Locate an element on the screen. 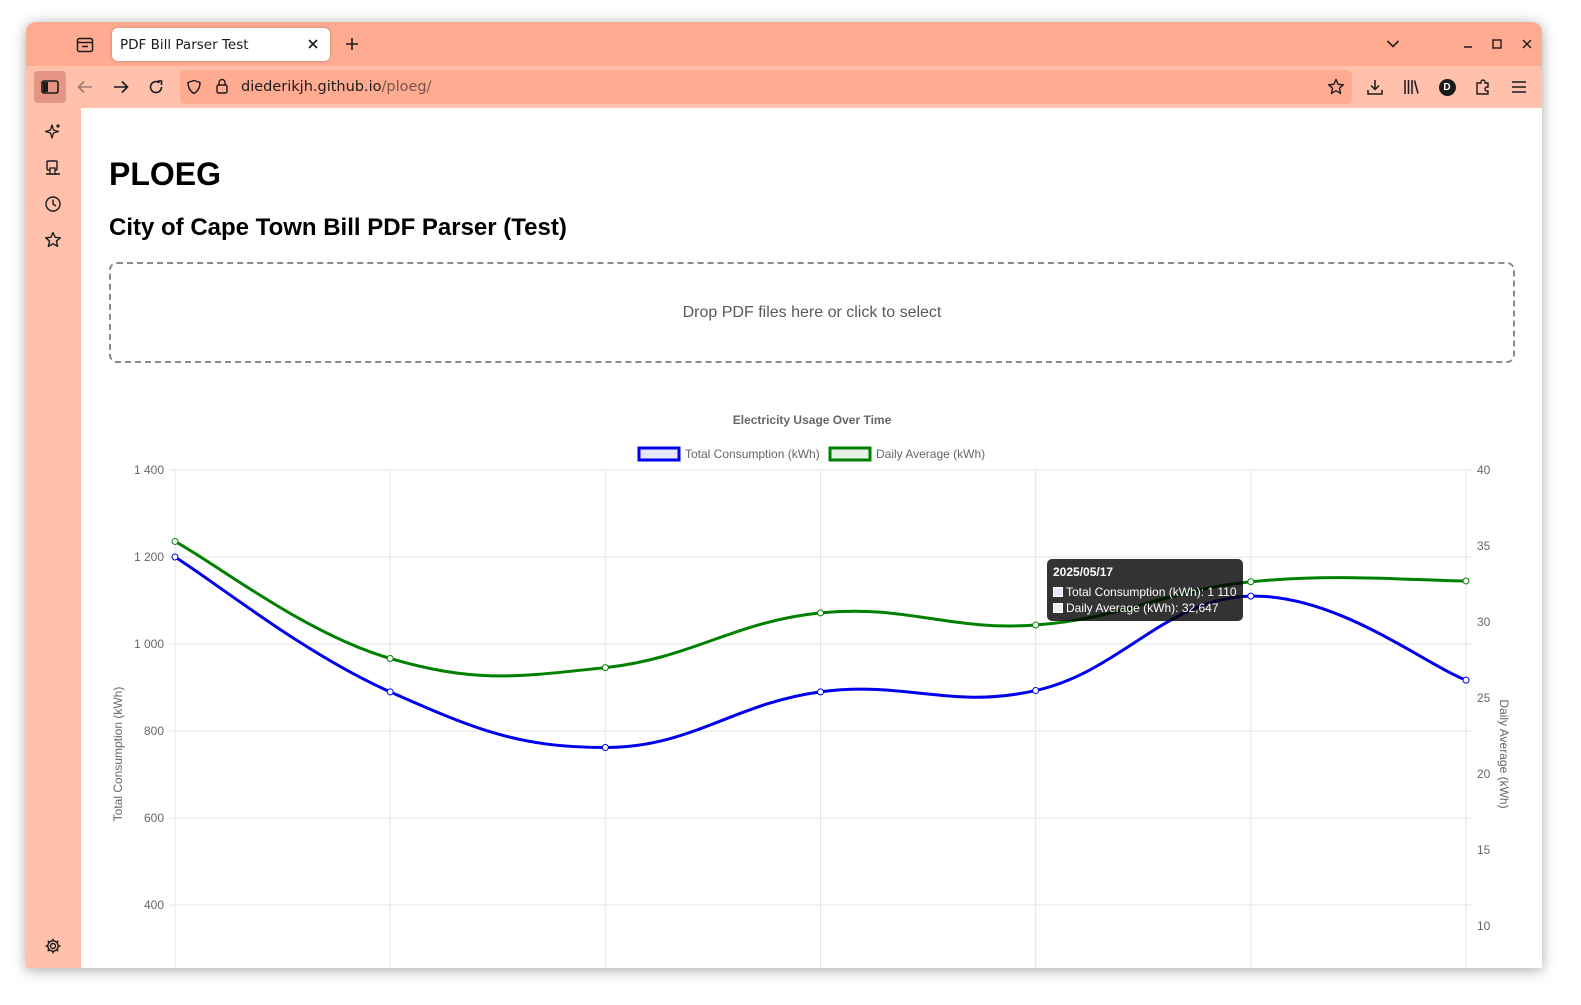  gear-icon is located at coordinates (53, 946).